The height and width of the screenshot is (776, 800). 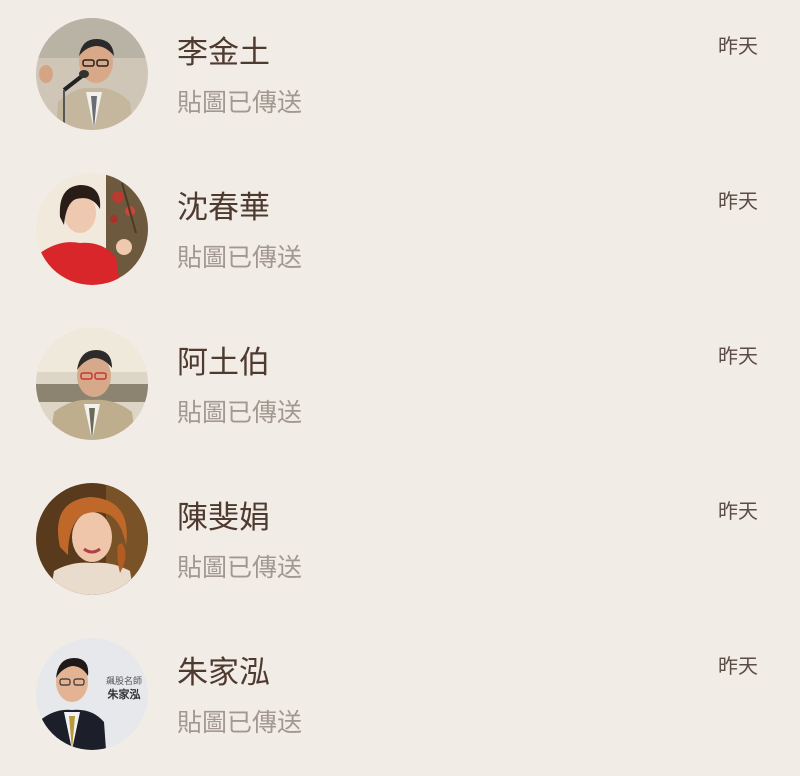 I want to click on elderly-man-speaking-avatar, so click(x=92, y=74).